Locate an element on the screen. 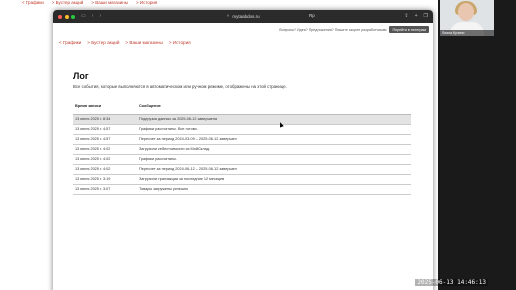 The height and width of the screenshot is (290, 516). address-bar: ◖ mytaabdos.ru is located at coordinates (243, 16).